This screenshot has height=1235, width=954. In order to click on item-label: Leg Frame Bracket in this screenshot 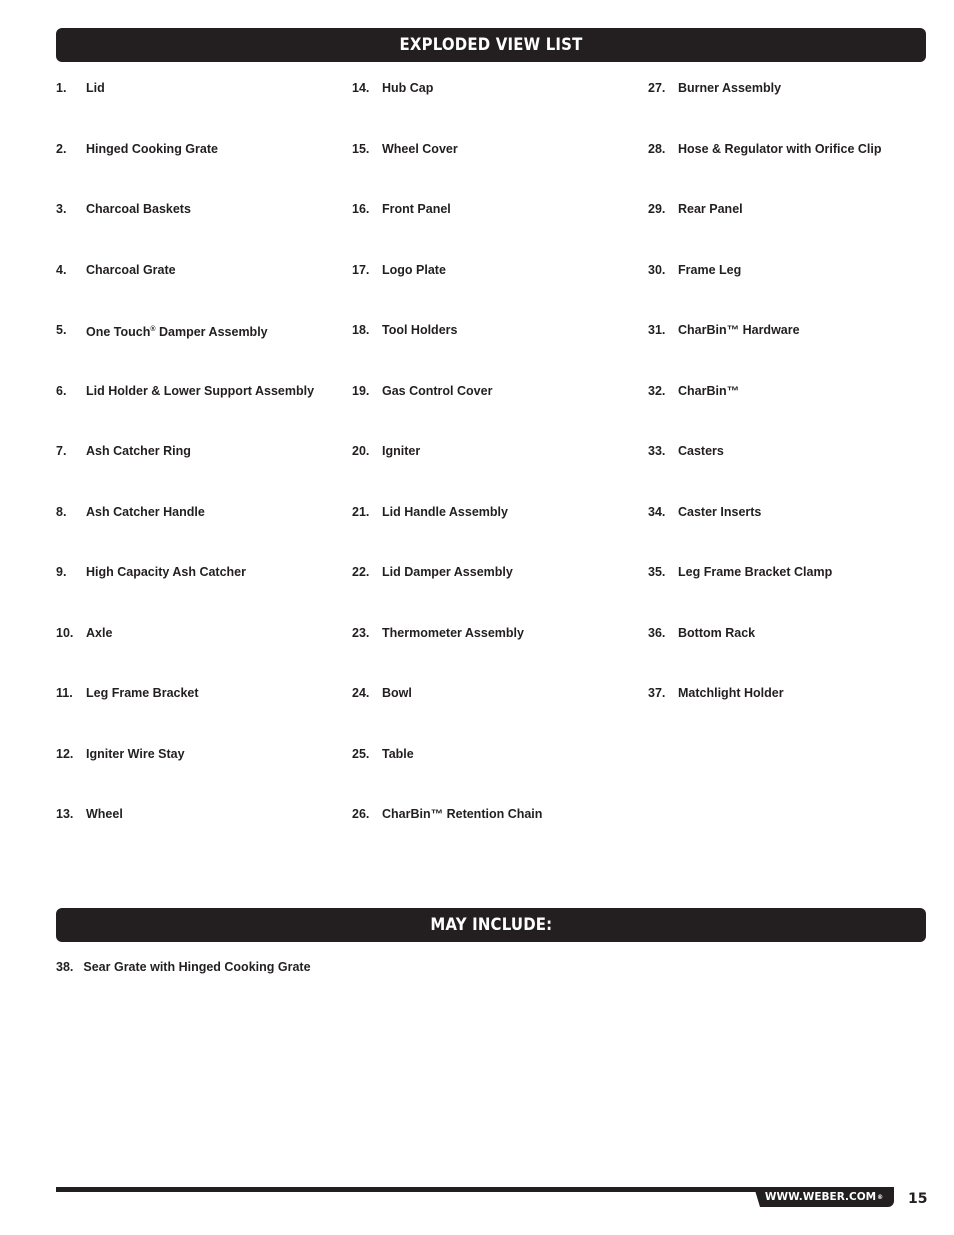, I will do `click(142, 693)`.